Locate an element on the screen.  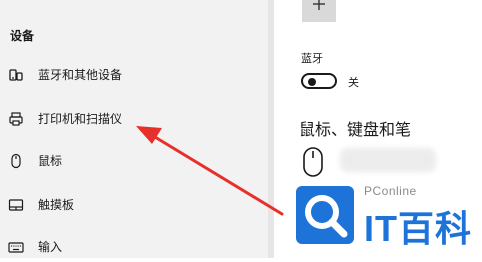
search-magnifier-icon is located at coordinates (326, 216).